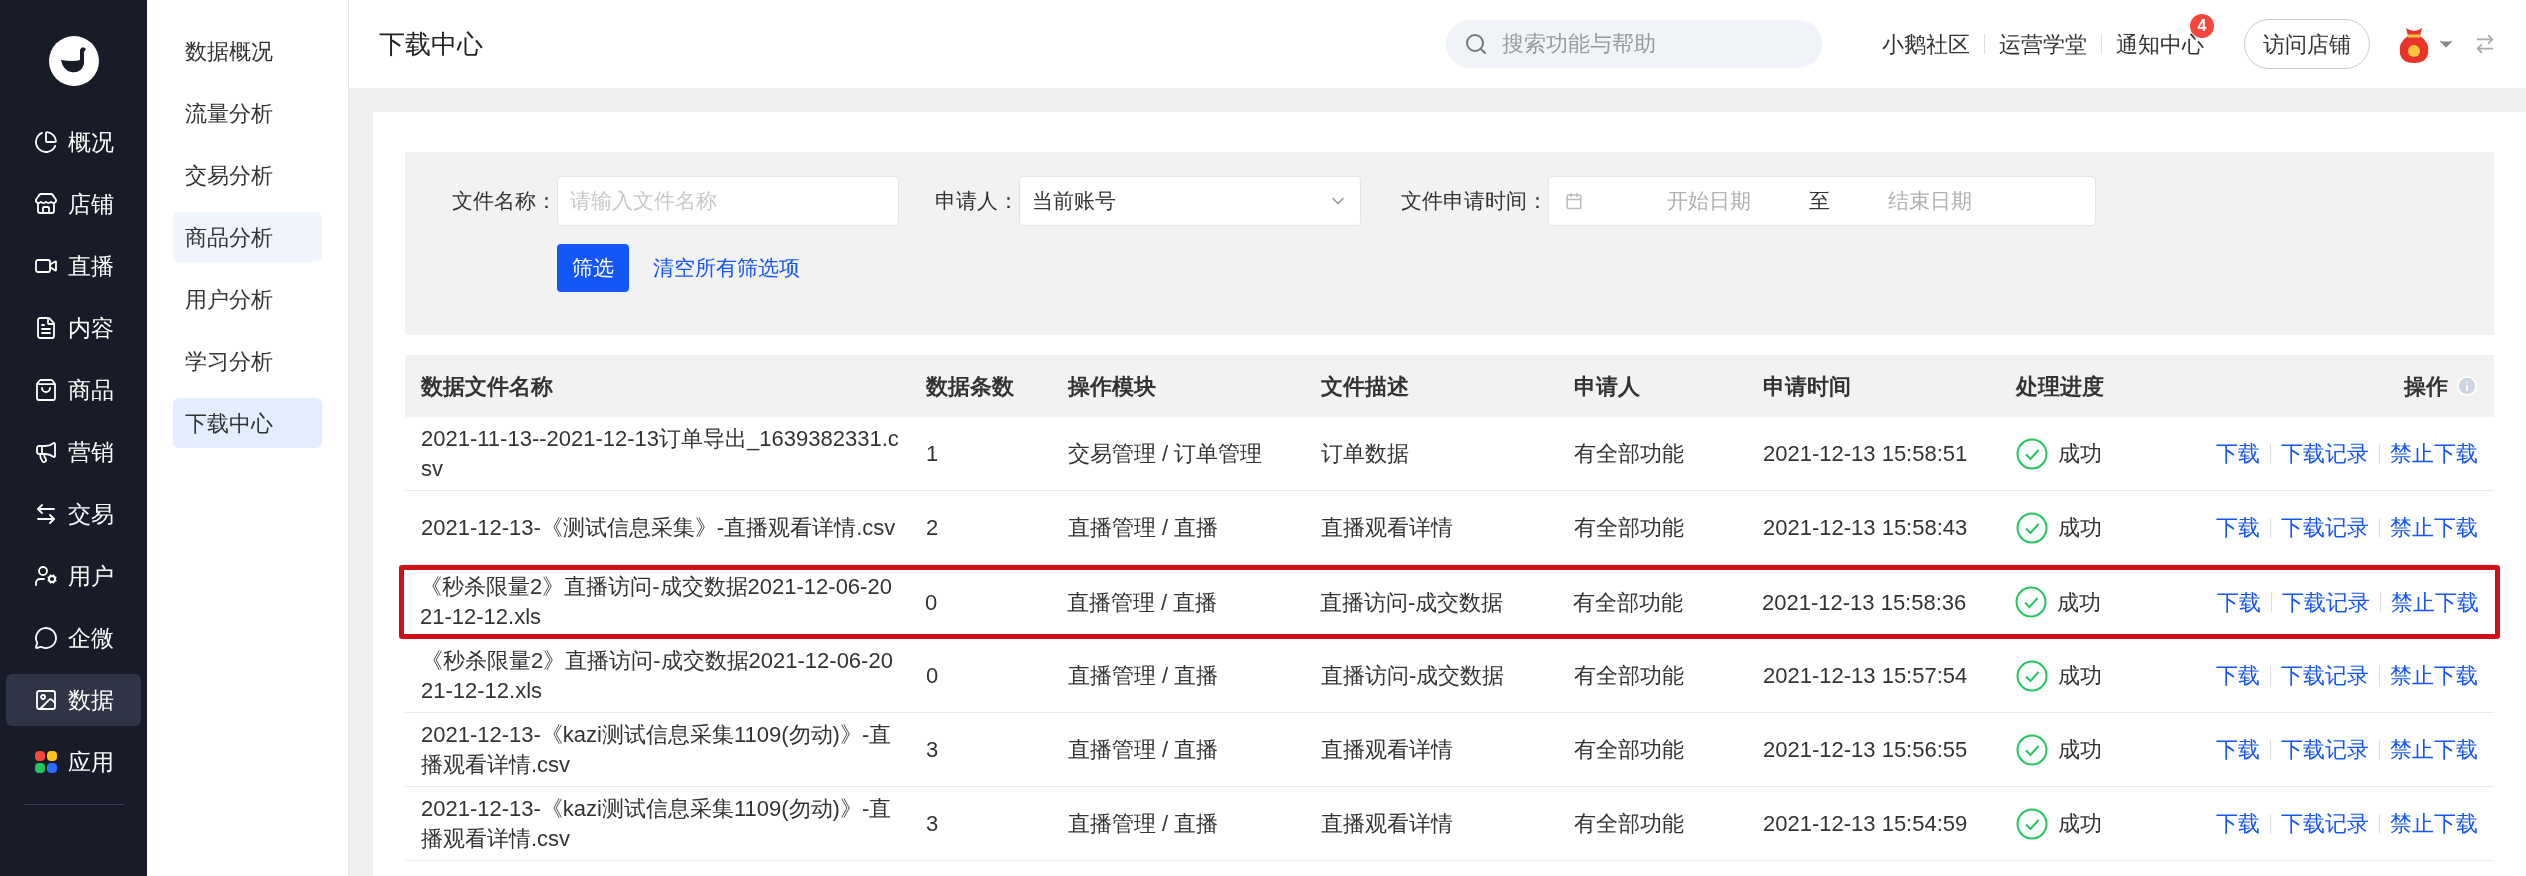 The width and height of the screenshot is (2526, 876). What do you see at coordinates (73, 514) in the screenshot?
I see `nav-item: 交易` at bounding box center [73, 514].